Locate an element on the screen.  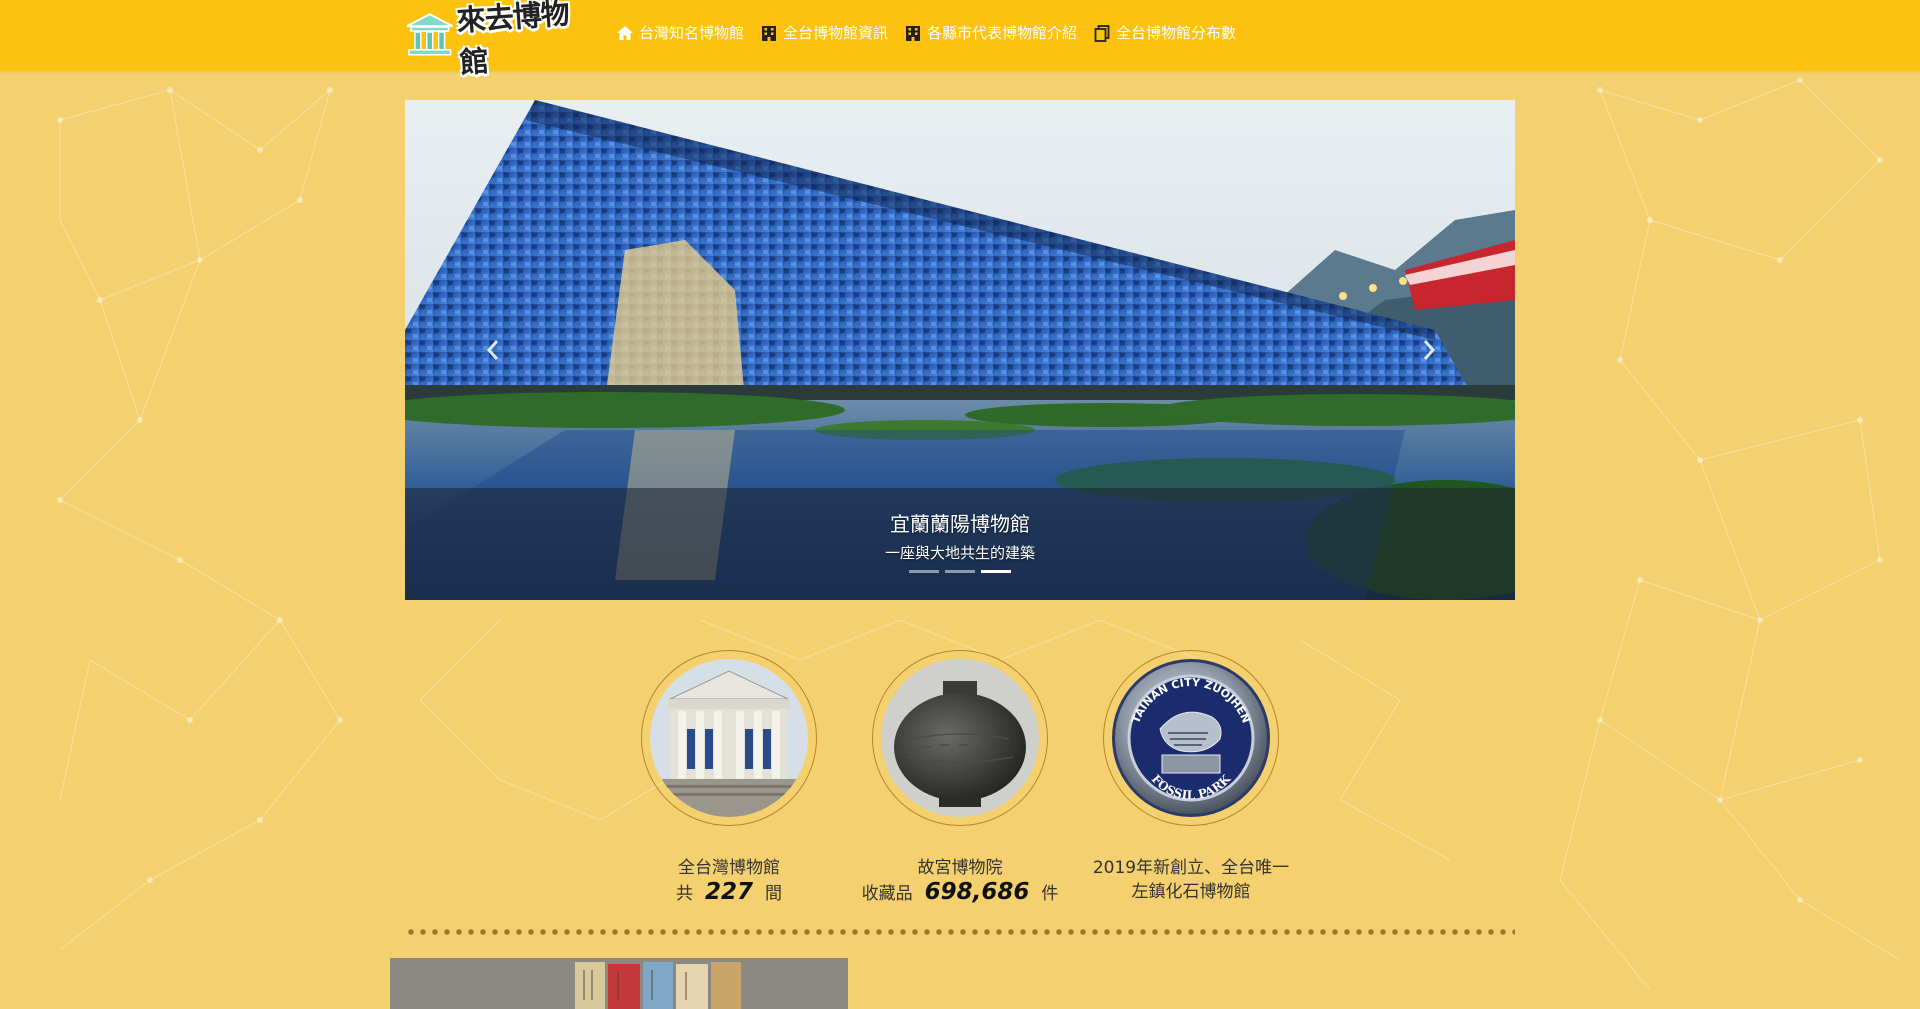
stat-prefix: 收藏品 is located at coordinates (887, 894).